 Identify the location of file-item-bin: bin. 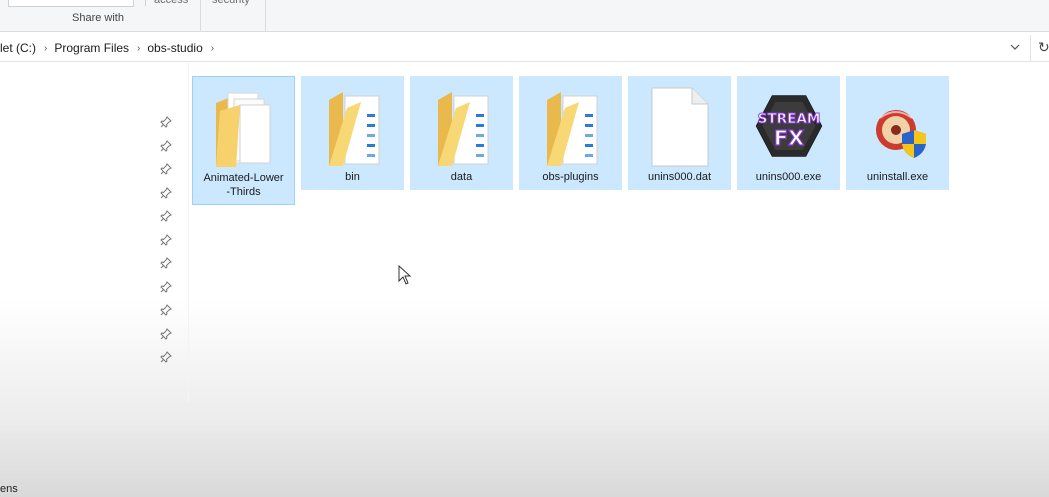
(352, 133).